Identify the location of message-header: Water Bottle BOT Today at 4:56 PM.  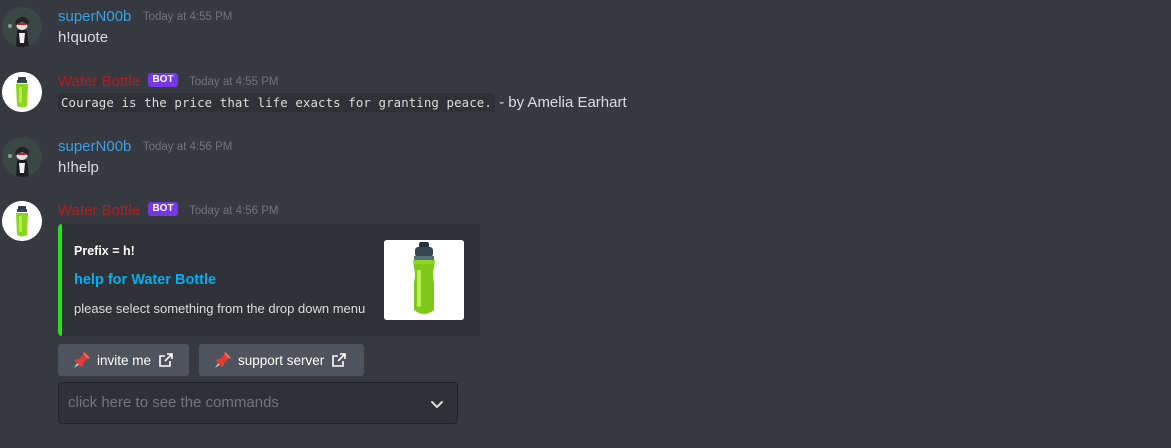
(168, 211).